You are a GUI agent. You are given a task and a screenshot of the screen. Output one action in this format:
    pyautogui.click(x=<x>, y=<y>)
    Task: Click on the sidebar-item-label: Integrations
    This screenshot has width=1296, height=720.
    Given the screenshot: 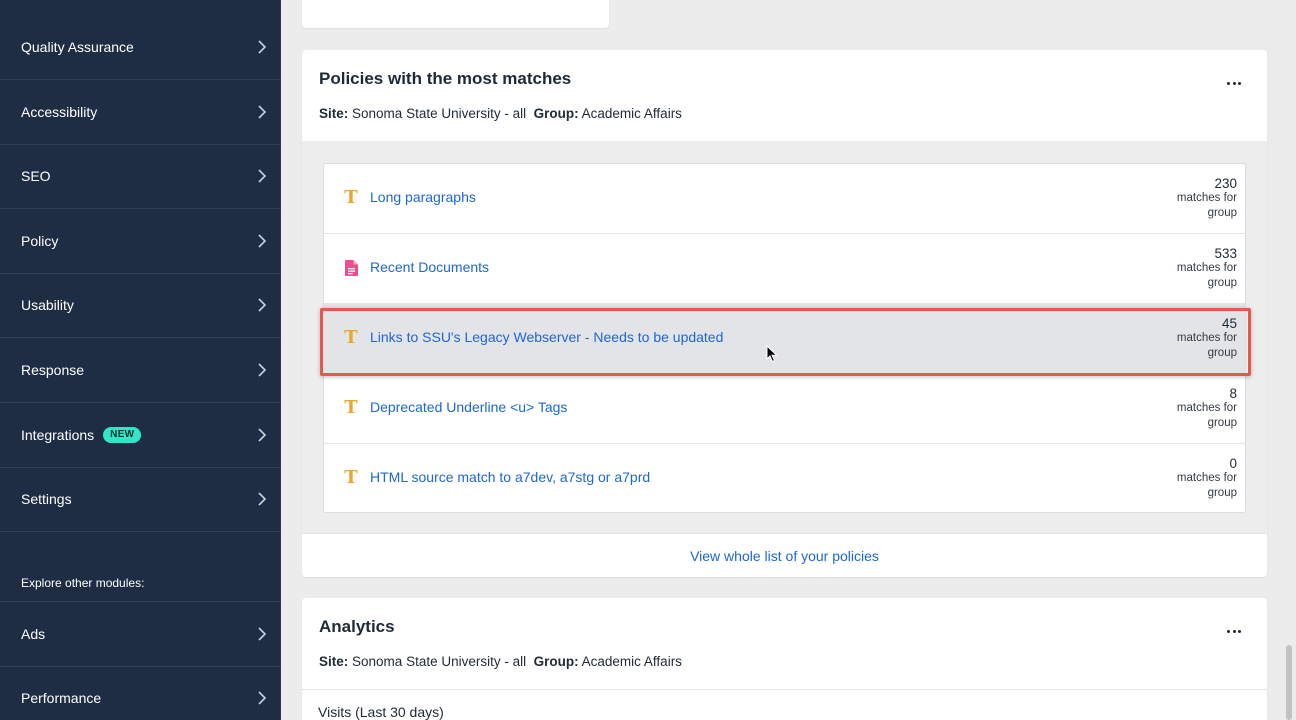 What is the action you would take?
    pyautogui.click(x=58, y=435)
    